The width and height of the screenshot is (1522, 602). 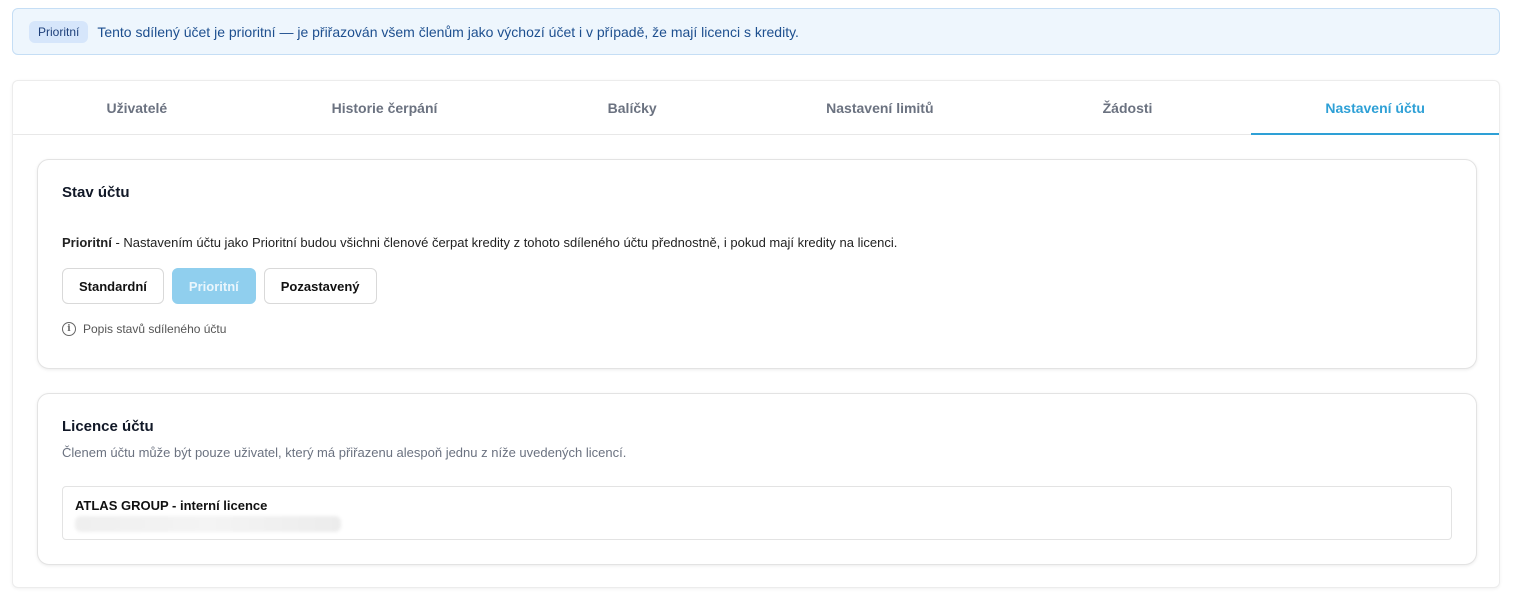 What do you see at coordinates (1375, 108) in the screenshot?
I see `tab-account-settings: Nastavení účtu` at bounding box center [1375, 108].